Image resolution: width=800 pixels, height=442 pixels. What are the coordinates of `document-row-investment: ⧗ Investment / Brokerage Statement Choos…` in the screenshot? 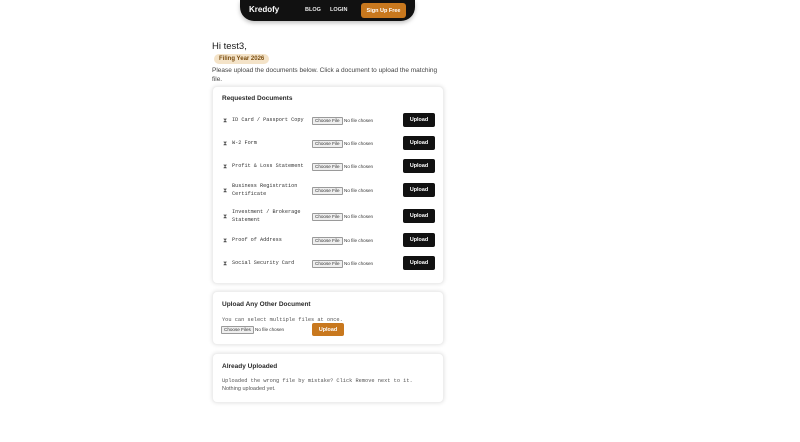 It's located at (328, 217).